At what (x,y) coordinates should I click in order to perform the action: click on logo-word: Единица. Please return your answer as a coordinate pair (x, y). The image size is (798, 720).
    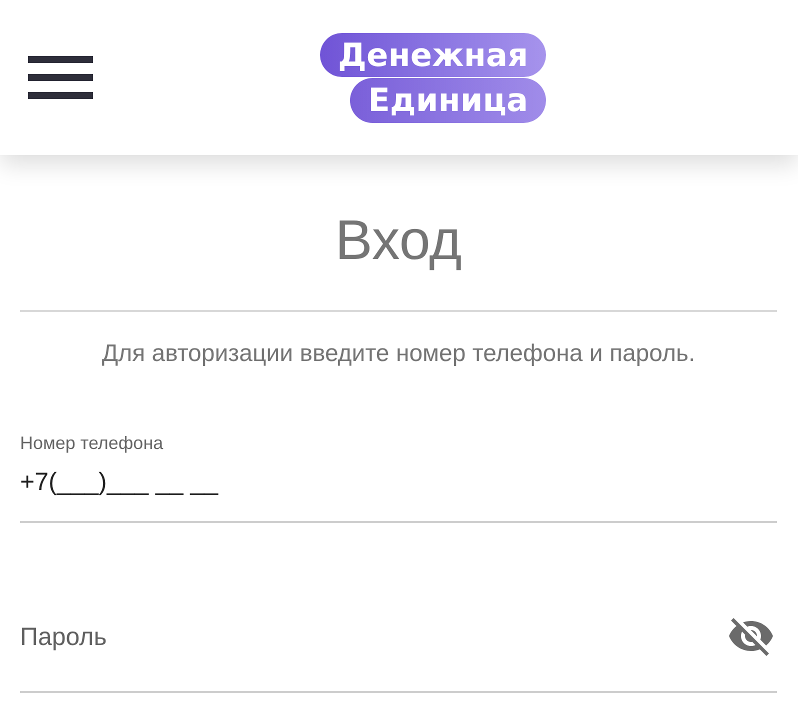
    Looking at the image, I should click on (448, 100).